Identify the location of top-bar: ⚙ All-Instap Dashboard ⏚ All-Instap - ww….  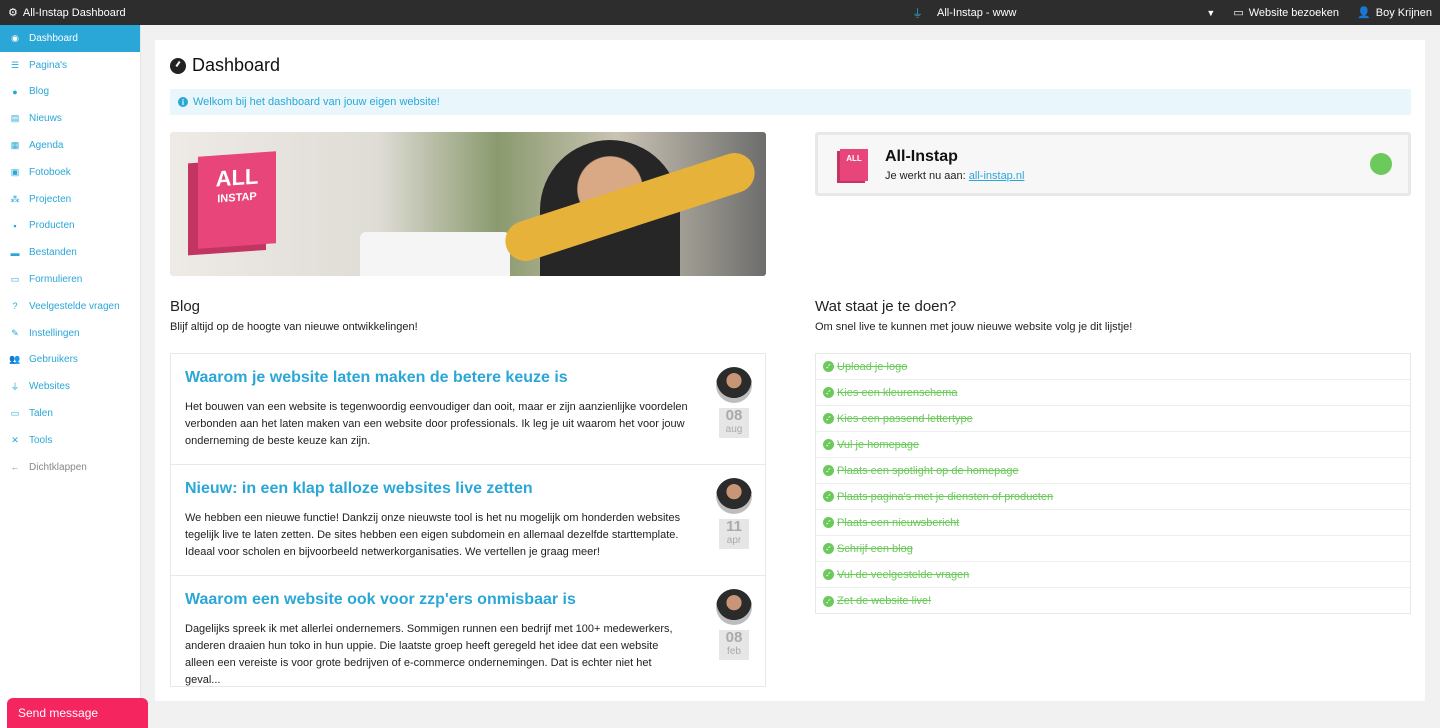
(720, 12).